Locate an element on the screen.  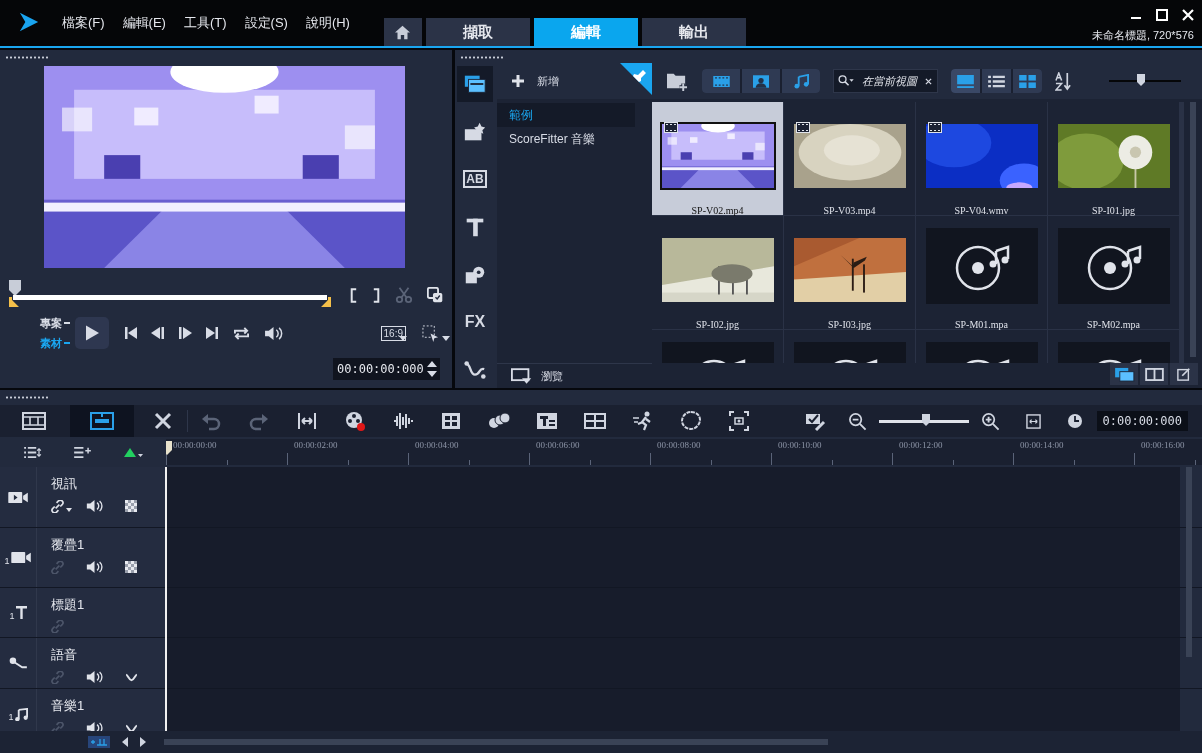
media-thumbnail: SP-M02.mpa is located at coordinates (1113, 272).